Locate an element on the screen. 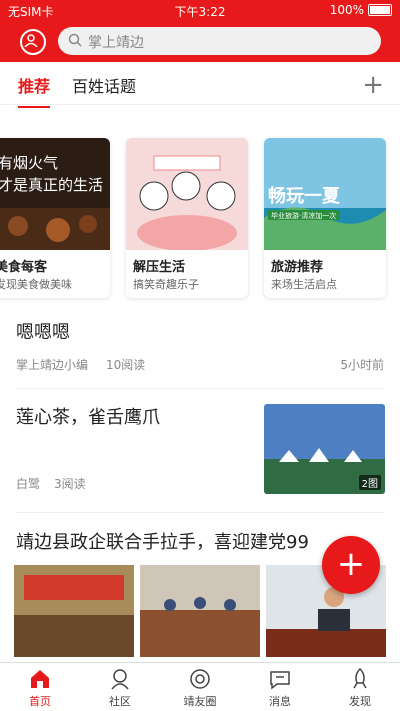 The image size is (400, 711). compose-button: + is located at coordinates (351, 565).